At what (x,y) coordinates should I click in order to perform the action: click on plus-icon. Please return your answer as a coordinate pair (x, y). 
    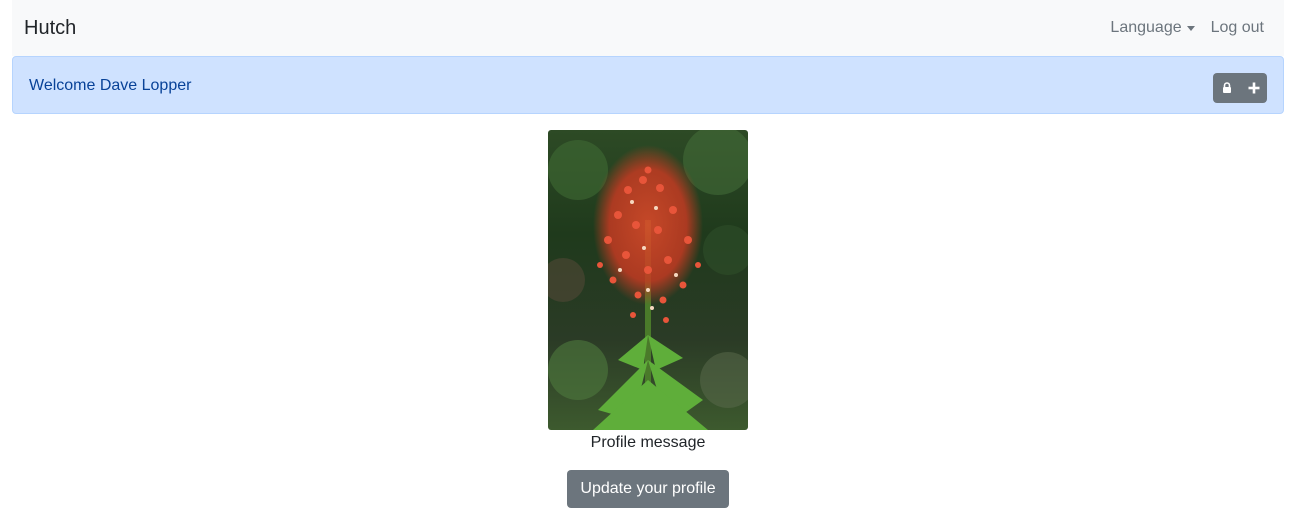
    Looking at the image, I should click on (1253, 88).